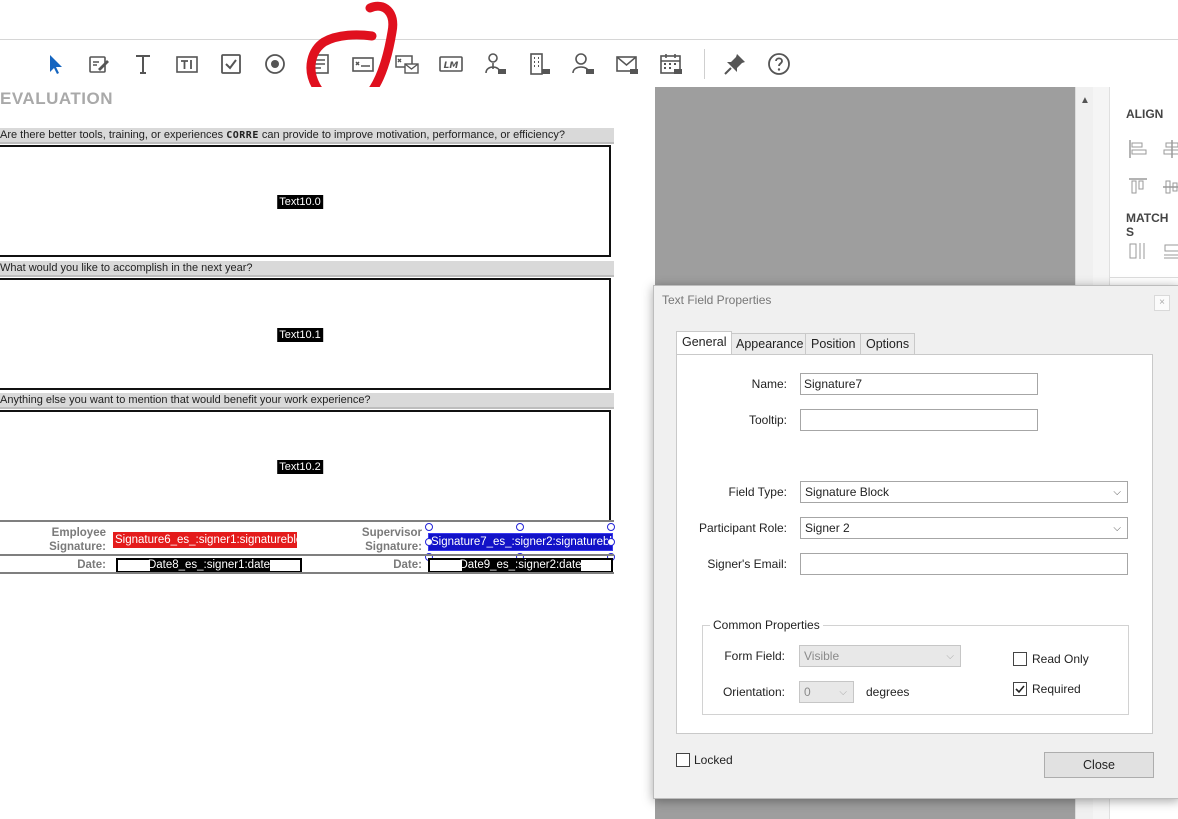 Image resolution: width=1178 pixels, height=819 pixels. What do you see at coordinates (833, 343) in the screenshot?
I see `tab-position: Position` at bounding box center [833, 343].